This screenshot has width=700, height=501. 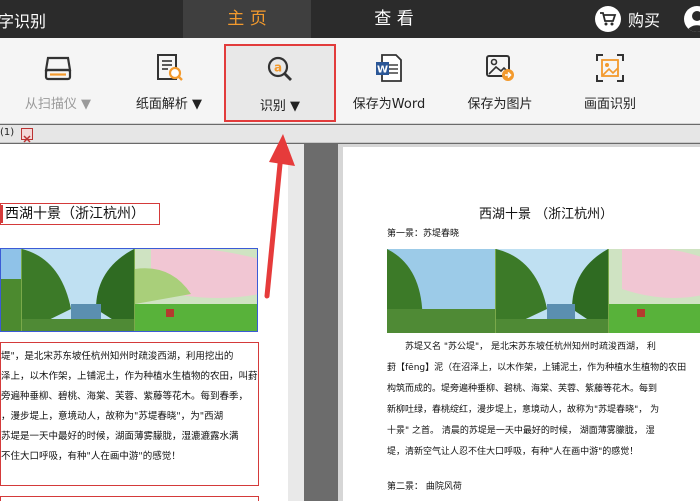 I want to click on app-title: 文字识别, so click(x=23, y=21).